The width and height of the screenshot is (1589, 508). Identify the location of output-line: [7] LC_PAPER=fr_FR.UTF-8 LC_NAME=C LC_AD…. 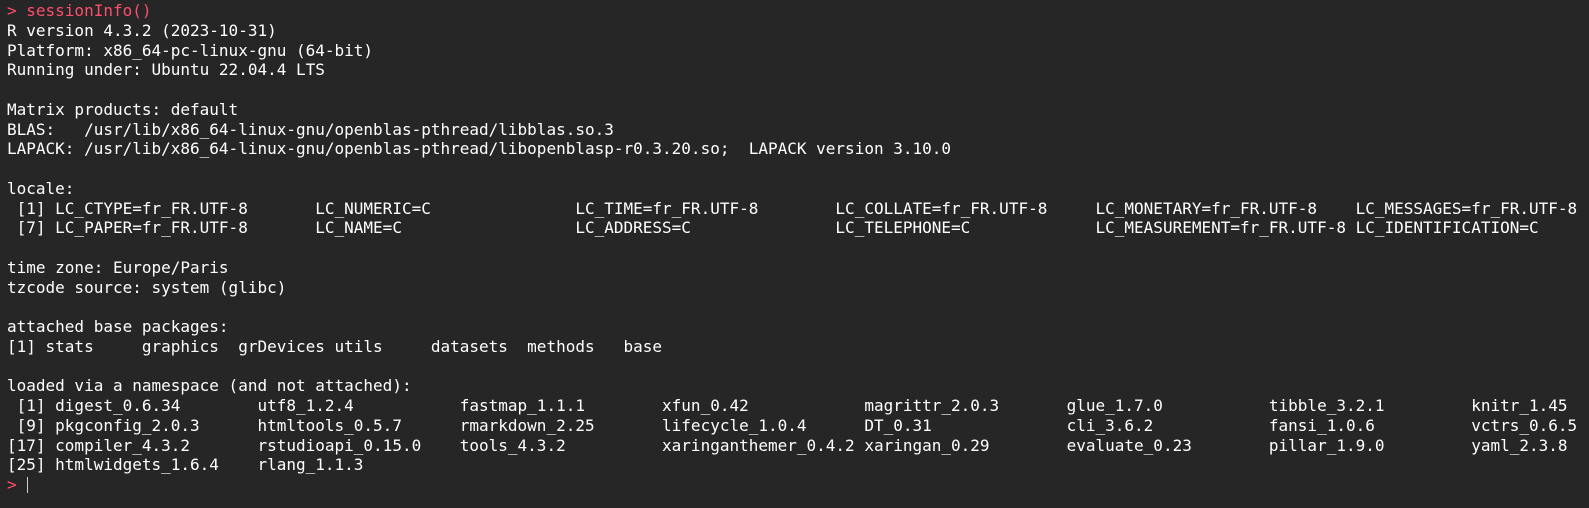
(773, 228).